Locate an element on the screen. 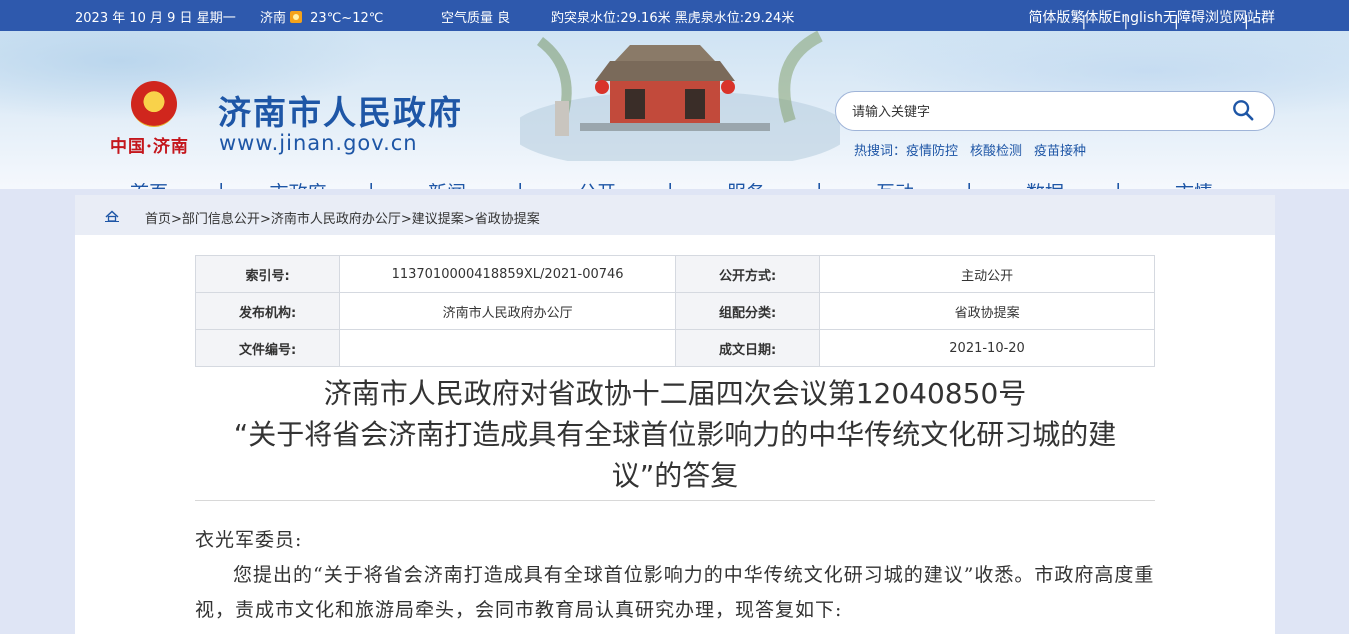  hot-word: 疫情防控 is located at coordinates (932, 151).